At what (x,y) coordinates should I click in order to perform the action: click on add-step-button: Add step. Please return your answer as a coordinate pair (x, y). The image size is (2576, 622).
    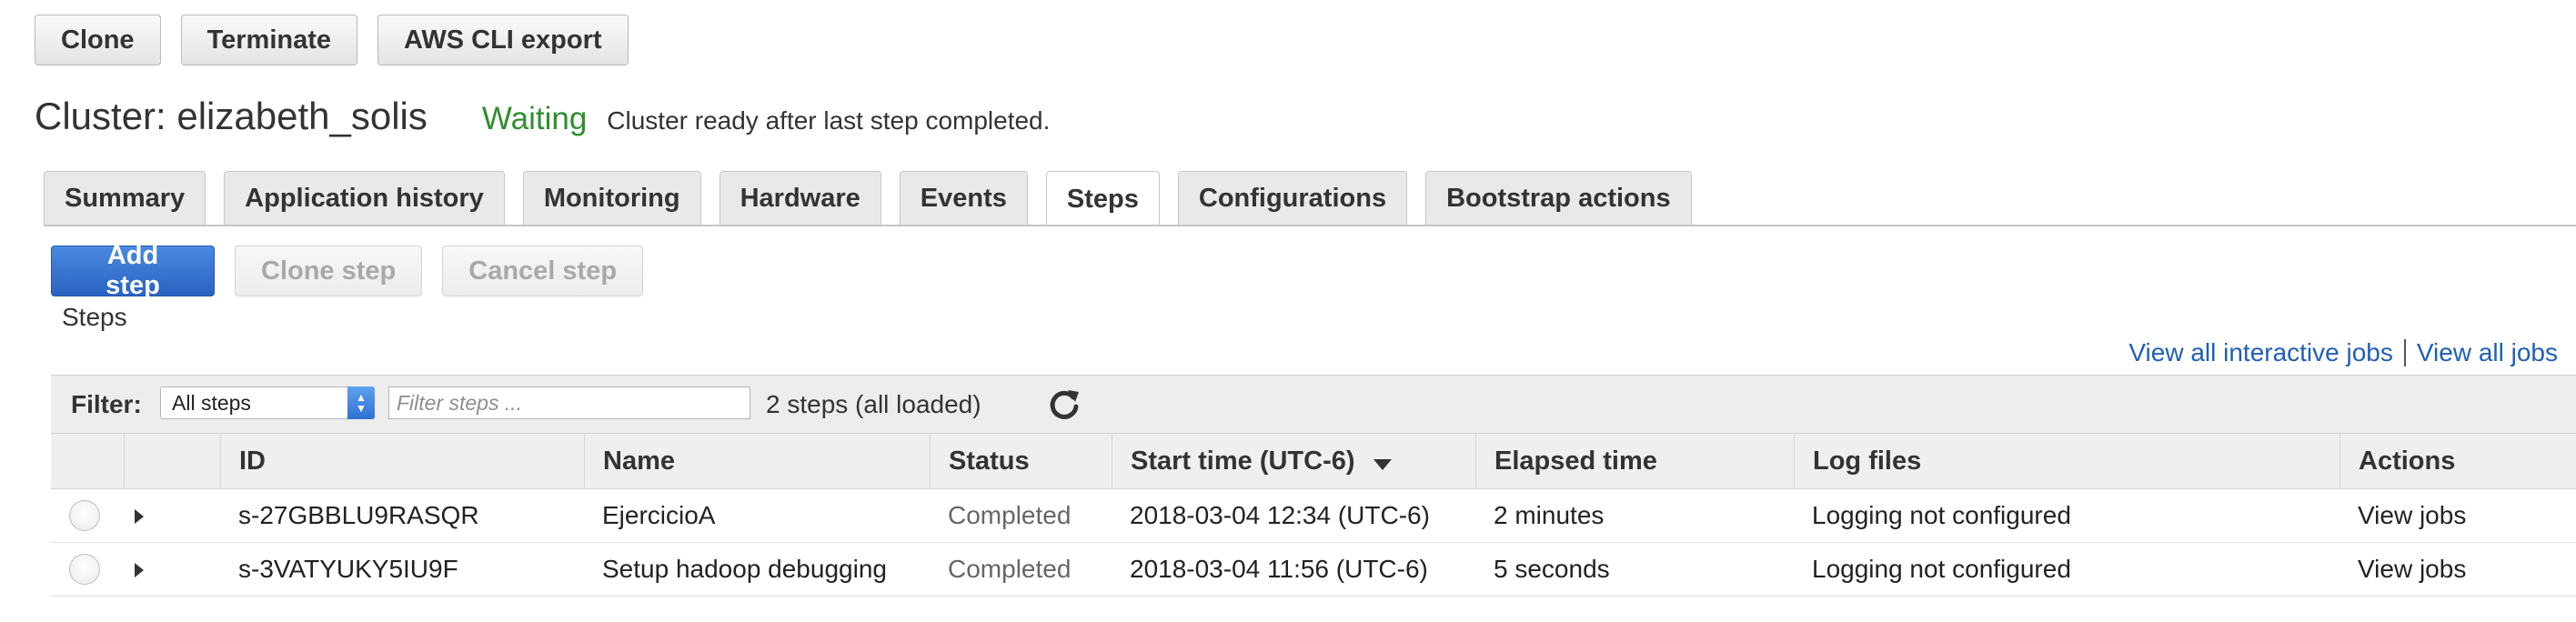
    Looking at the image, I should click on (133, 270).